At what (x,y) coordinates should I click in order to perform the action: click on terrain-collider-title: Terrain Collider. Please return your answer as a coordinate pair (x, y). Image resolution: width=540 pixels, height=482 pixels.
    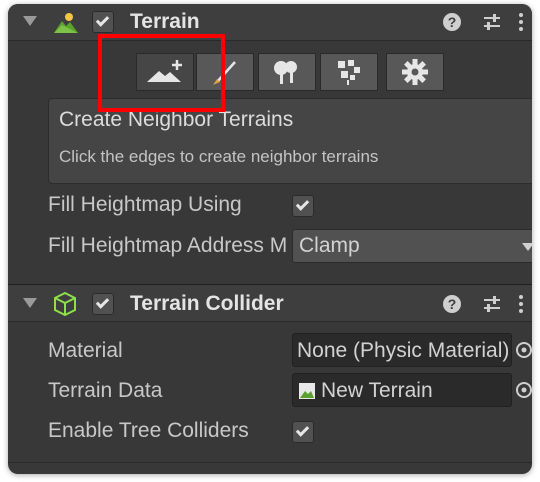
    Looking at the image, I should click on (207, 303).